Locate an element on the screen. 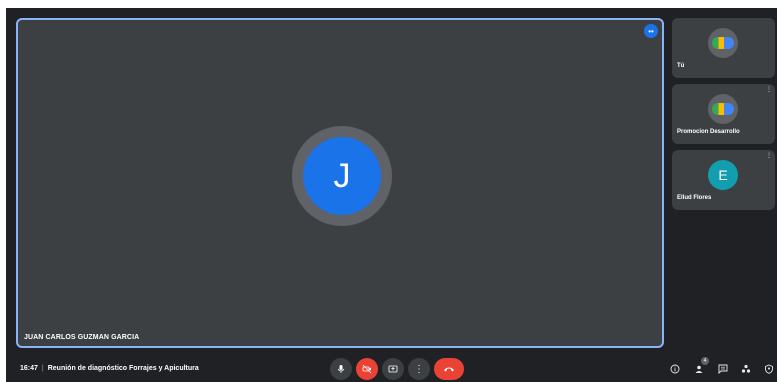 The height and width of the screenshot is (382, 777). chat-icon is located at coordinates (723, 369).